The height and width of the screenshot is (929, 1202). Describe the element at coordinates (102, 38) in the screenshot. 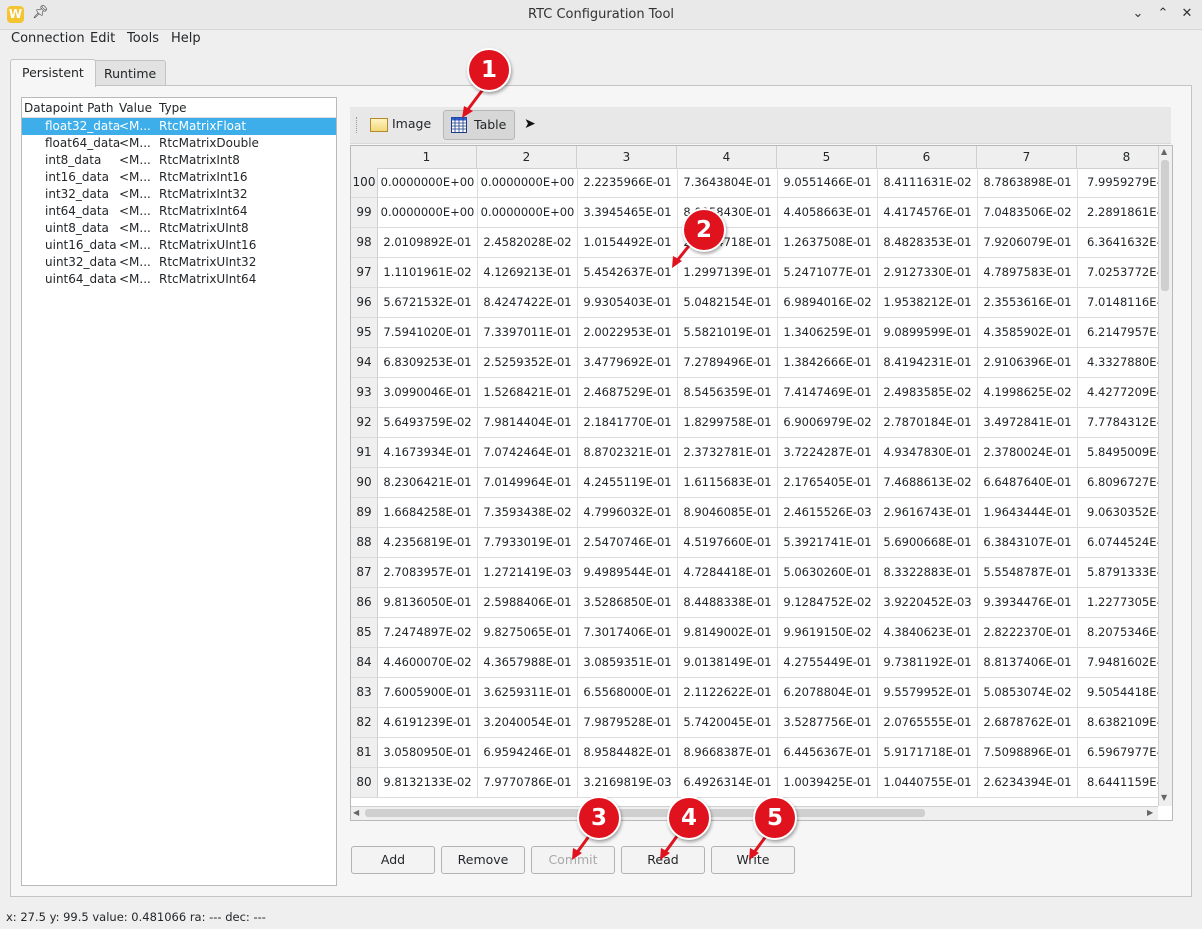

I see `menu-edit: Edit` at that location.